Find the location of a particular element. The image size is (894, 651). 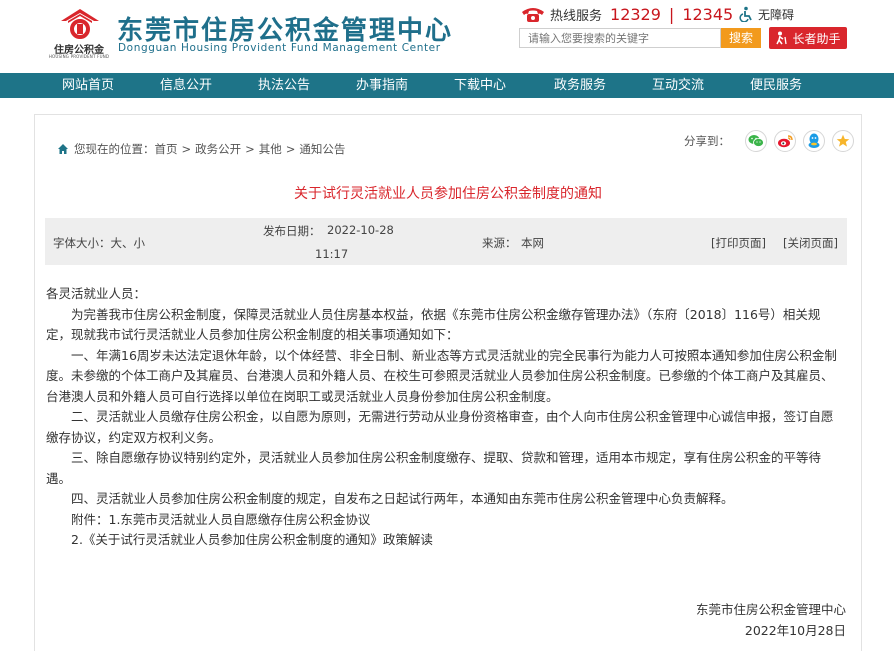

nav-item-gov-services: 政务服务 is located at coordinates (580, 85).